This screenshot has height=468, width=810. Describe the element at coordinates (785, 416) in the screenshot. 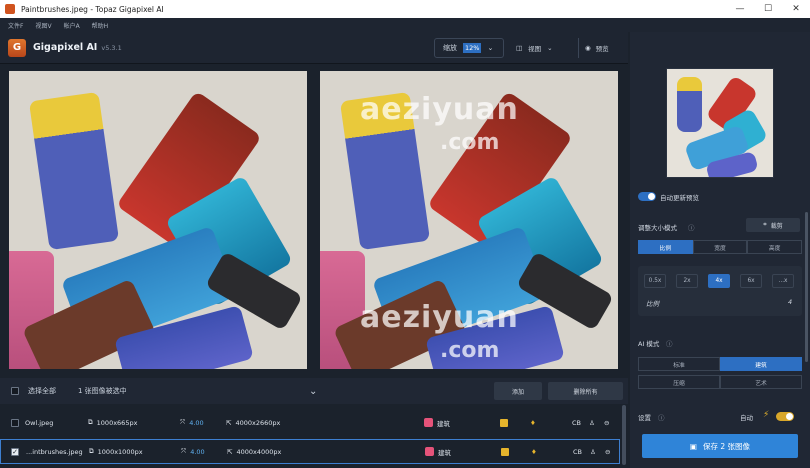

I see `auto-settings-toggle` at that location.